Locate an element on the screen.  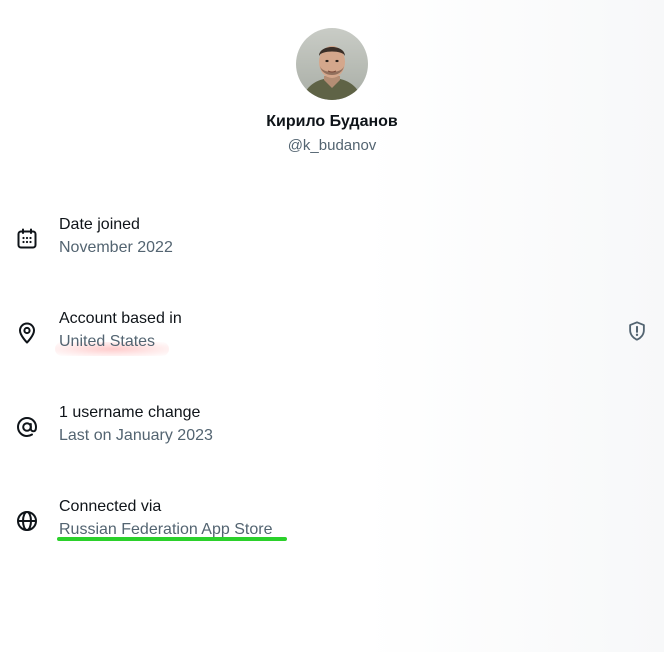
display-name: Кирило Буданов is located at coordinates (332, 121).